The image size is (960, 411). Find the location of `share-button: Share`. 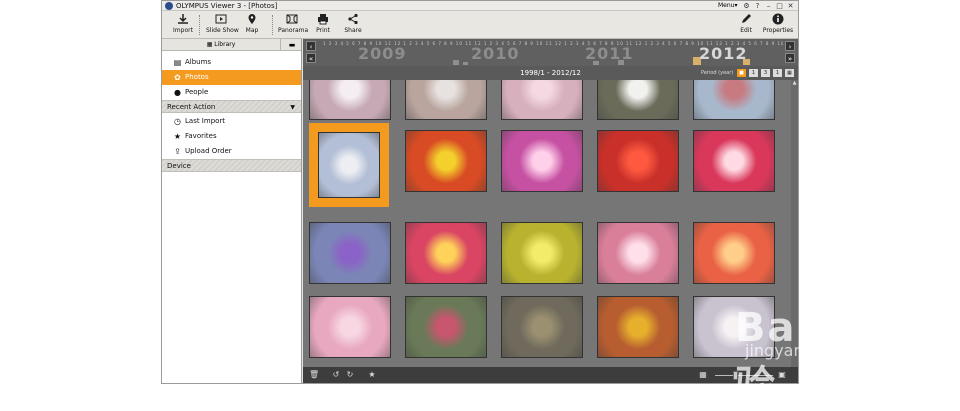

share-button: Share is located at coordinates (353, 24).